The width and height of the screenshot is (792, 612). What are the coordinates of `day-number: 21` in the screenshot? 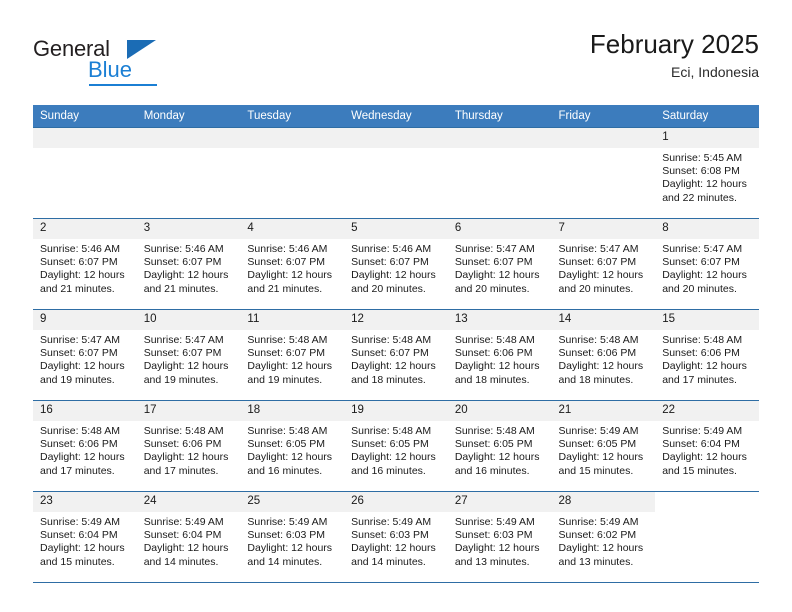 It's located at (603, 411).